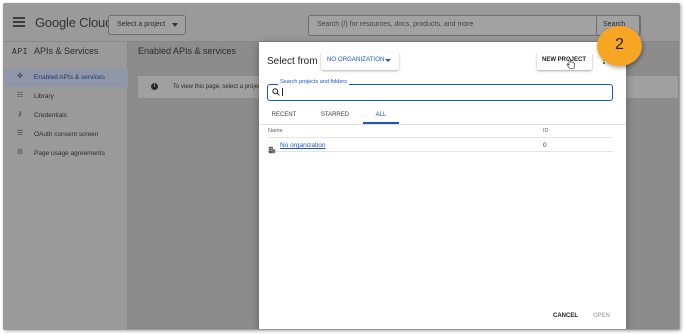 Image resolution: width=684 pixels, height=334 pixels. What do you see at coordinates (440, 146) in the screenshot?
I see `table-row: No organization 0` at bounding box center [440, 146].